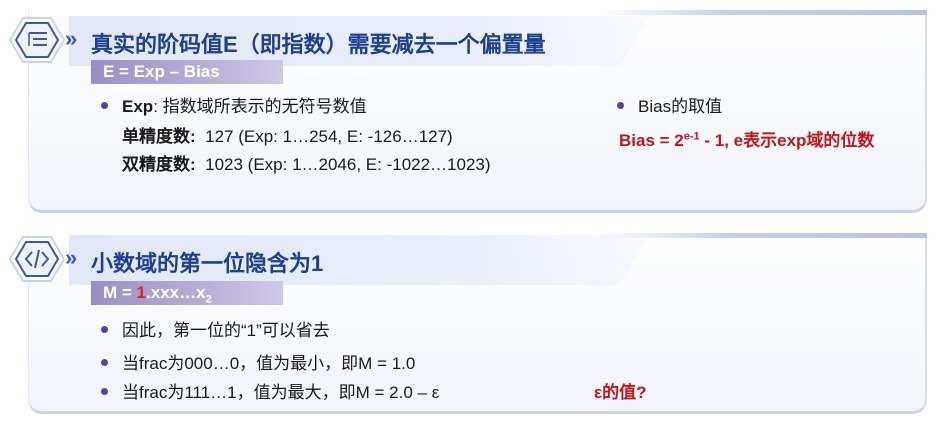 Image resolution: width=951 pixels, height=425 pixels. What do you see at coordinates (620, 392) in the screenshot?
I see `epsilon-note: ε的值?` at bounding box center [620, 392].